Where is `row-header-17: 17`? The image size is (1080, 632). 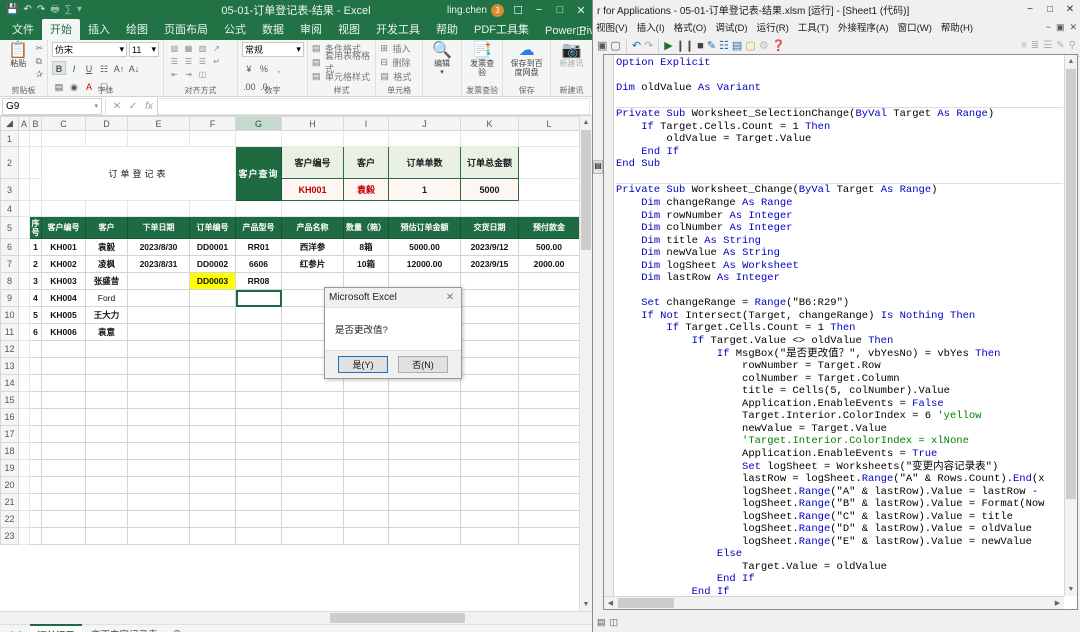 row-header-17: 17 is located at coordinates (9, 434).